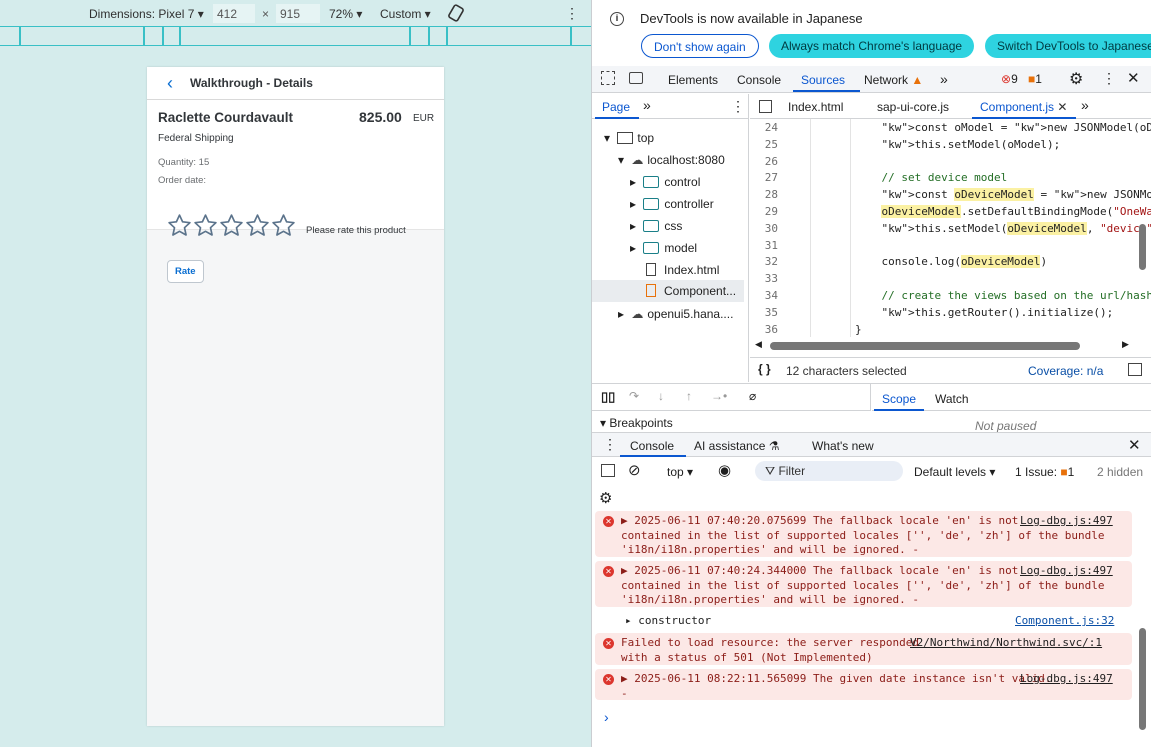  I want to click on coverage-status: Coverage: n/a, so click(1065, 371).